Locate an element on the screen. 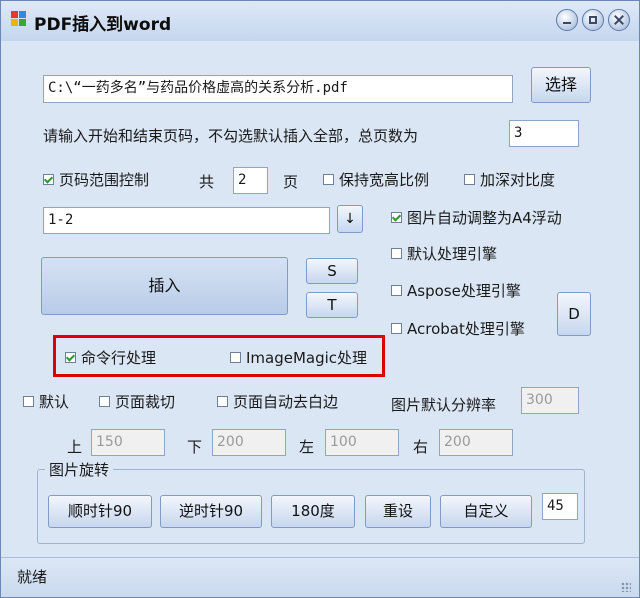  contrast-checkbox: 加深对比度 is located at coordinates (509, 179).